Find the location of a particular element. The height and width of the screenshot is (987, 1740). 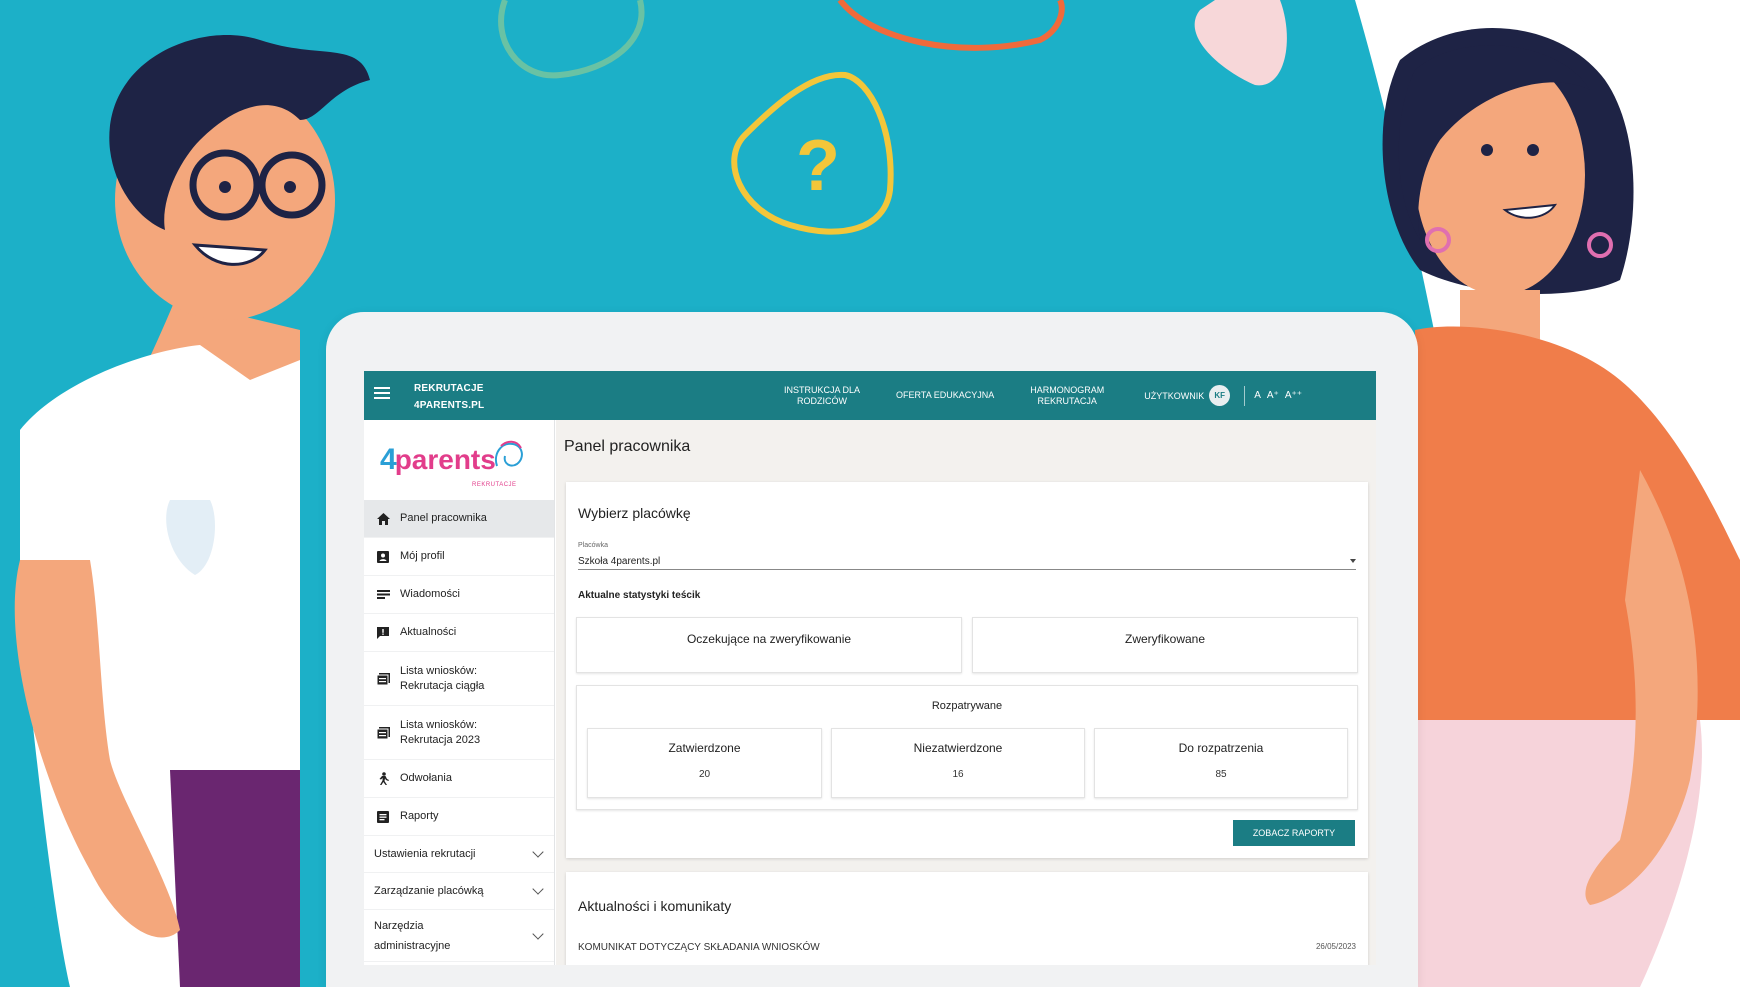

sidebar-item-messages: Wiadomości is located at coordinates (459, 595).